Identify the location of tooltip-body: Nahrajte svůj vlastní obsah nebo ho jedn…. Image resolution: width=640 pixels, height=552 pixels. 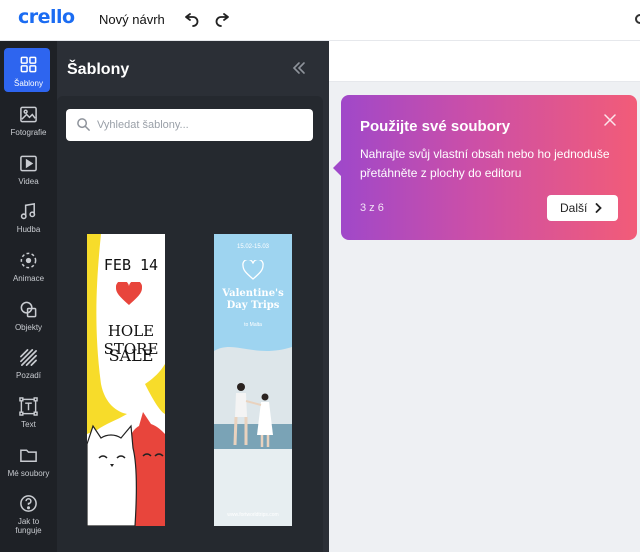
(485, 163).